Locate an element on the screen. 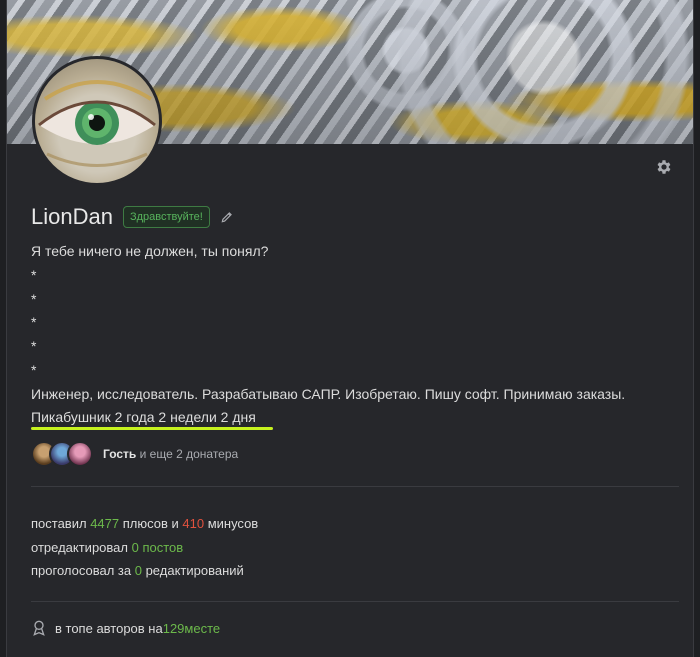 The width and height of the screenshot is (700, 657). donor-name: Гость is located at coordinates (119, 454).